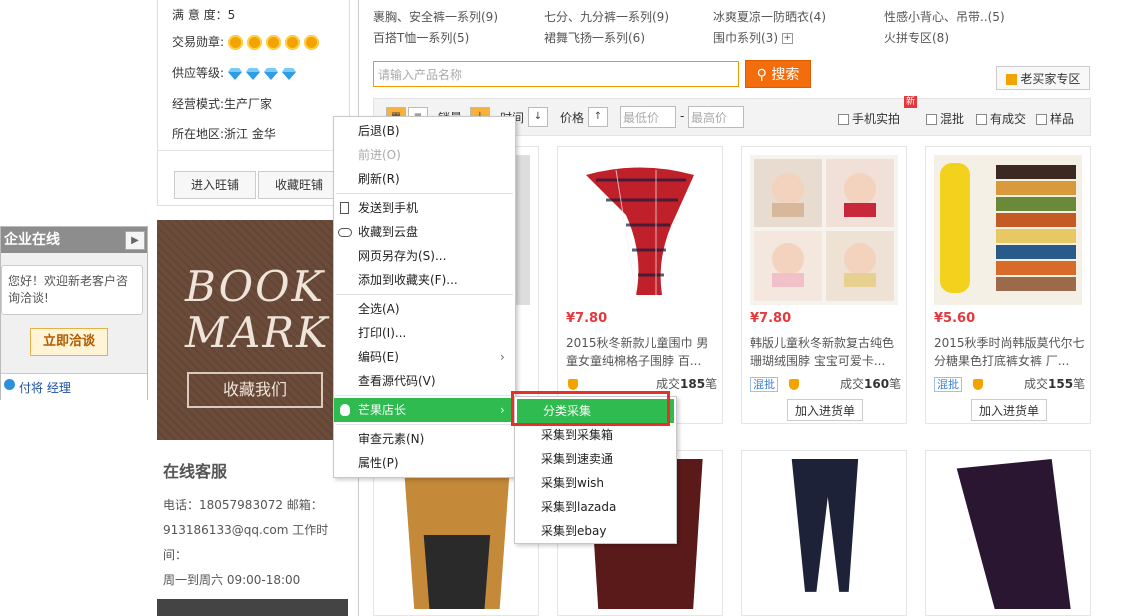  I want to click on menu-properties: 属性(P), so click(424, 463).